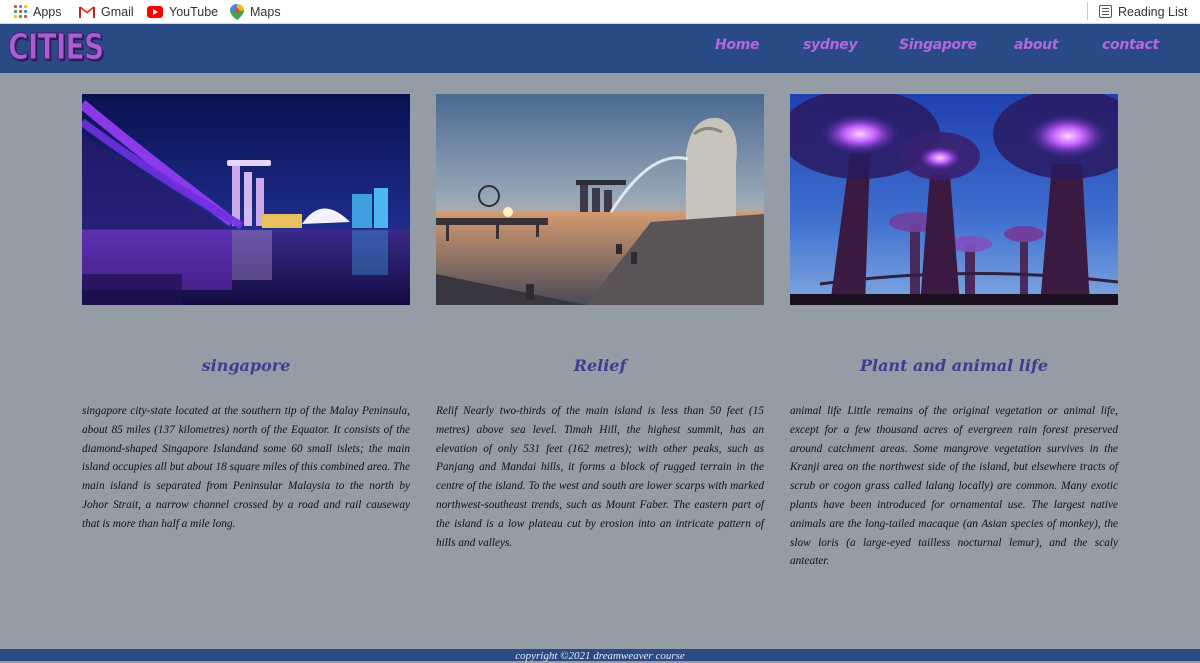 The height and width of the screenshot is (663, 1200). What do you see at coordinates (87, 11) in the screenshot?
I see `gmail-icon` at bounding box center [87, 11].